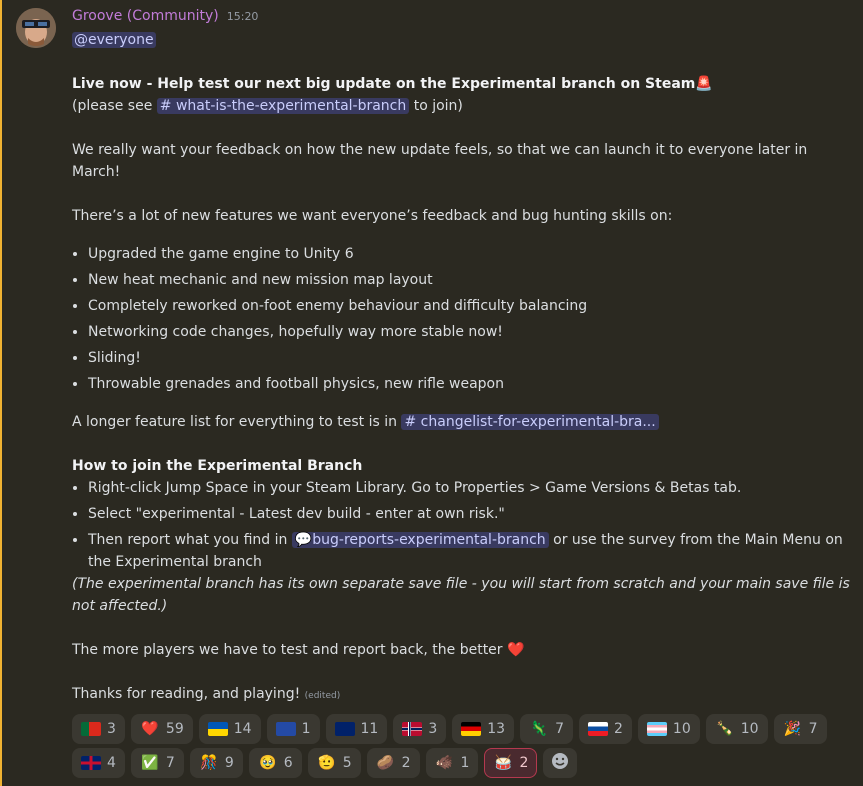 The height and width of the screenshot is (786, 863). I want to click on avatar, so click(36, 28).